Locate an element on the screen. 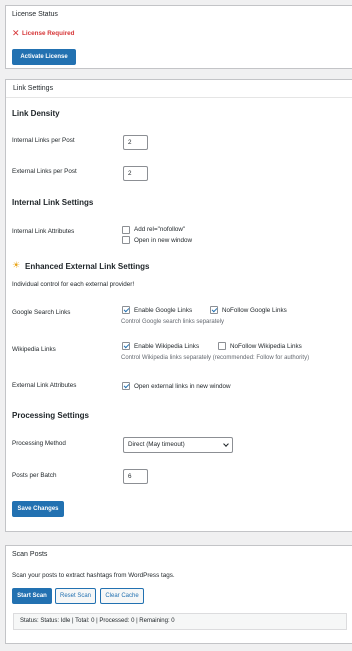  posts-per-batch-label: Posts per Batch is located at coordinates (34, 475).